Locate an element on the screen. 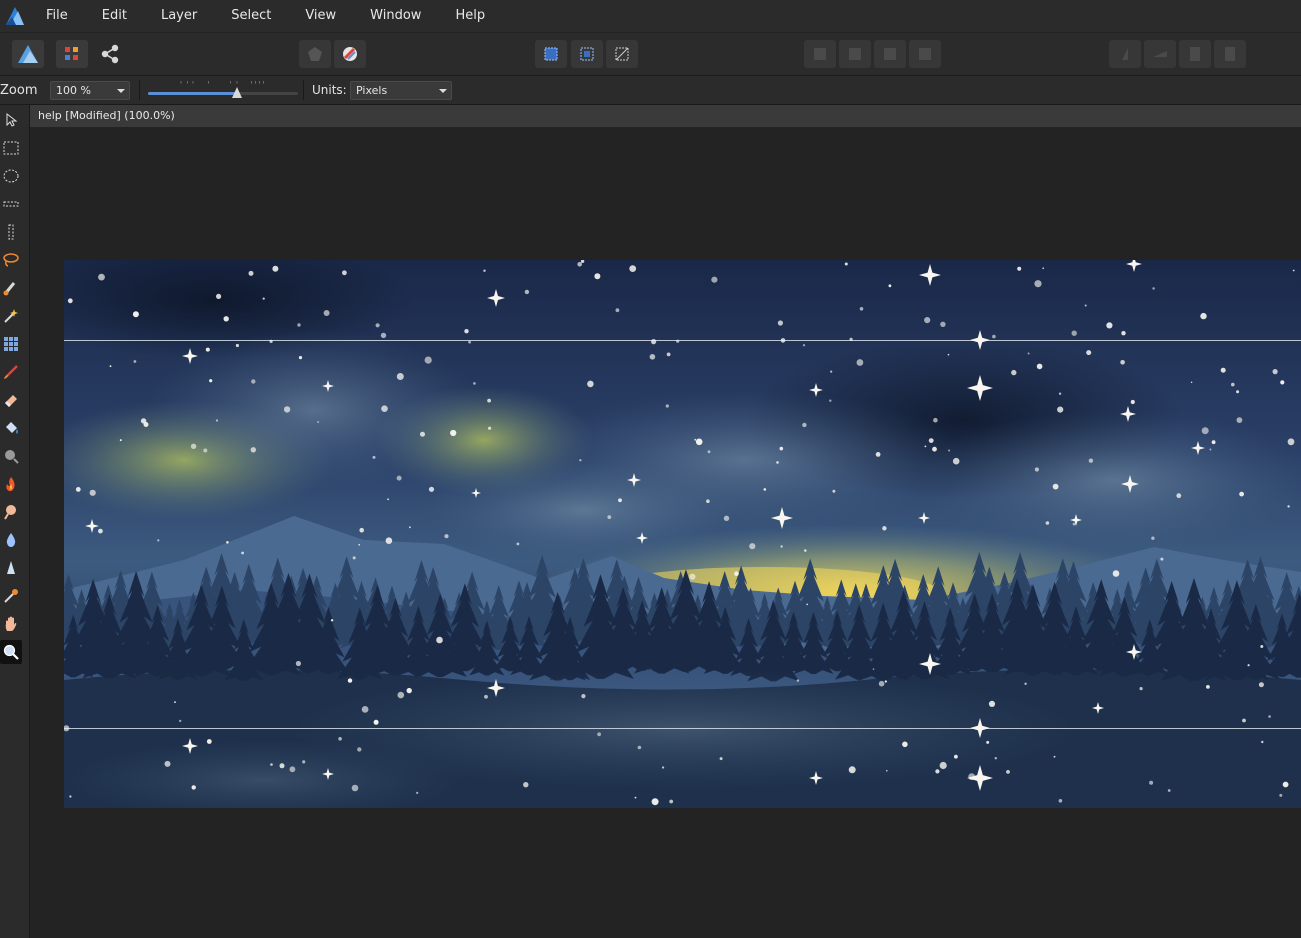  assistant-button is located at coordinates (315, 54).